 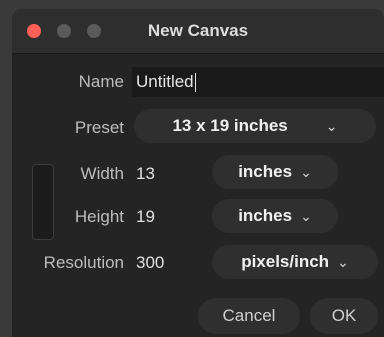 What do you see at coordinates (43, 202) in the screenshot?
I see `link-bracket-icon` at bounding box center [43, 202].